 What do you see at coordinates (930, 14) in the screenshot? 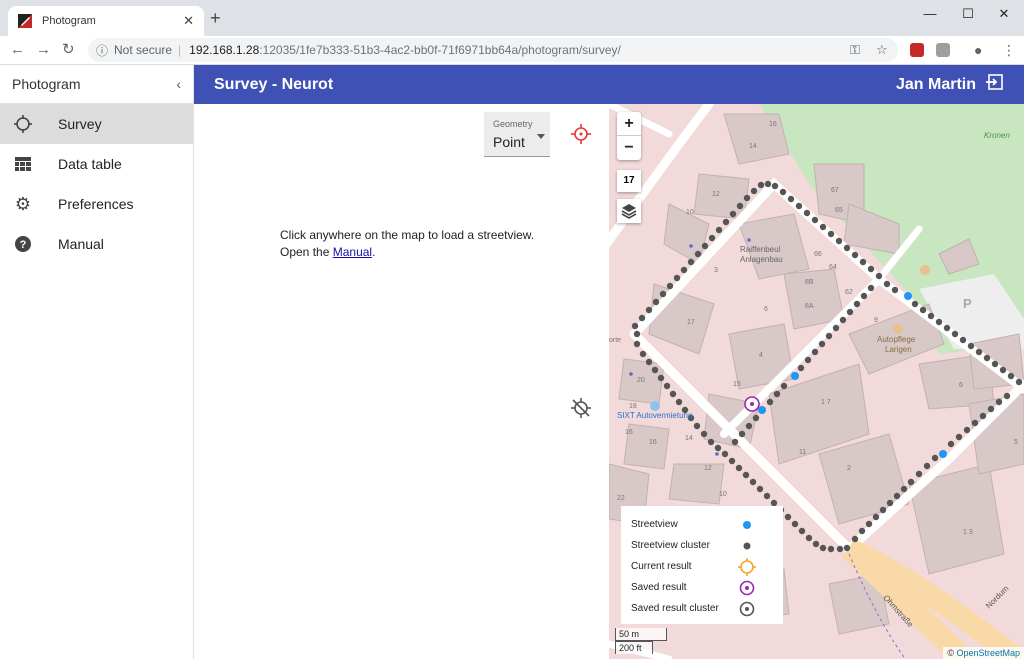
I see `minimize-button: —` at bounding box center [930, 14].